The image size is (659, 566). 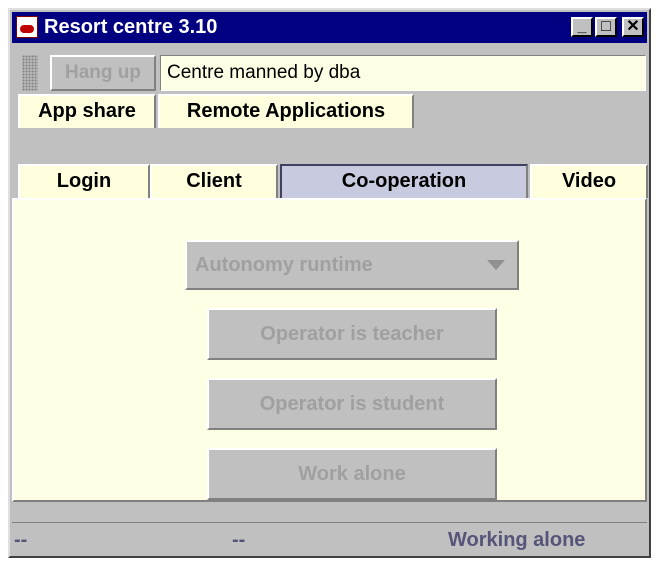 I want to click on title-bar: Resort centre 3.10 _ □ ✕, so click(x=329, y=27).